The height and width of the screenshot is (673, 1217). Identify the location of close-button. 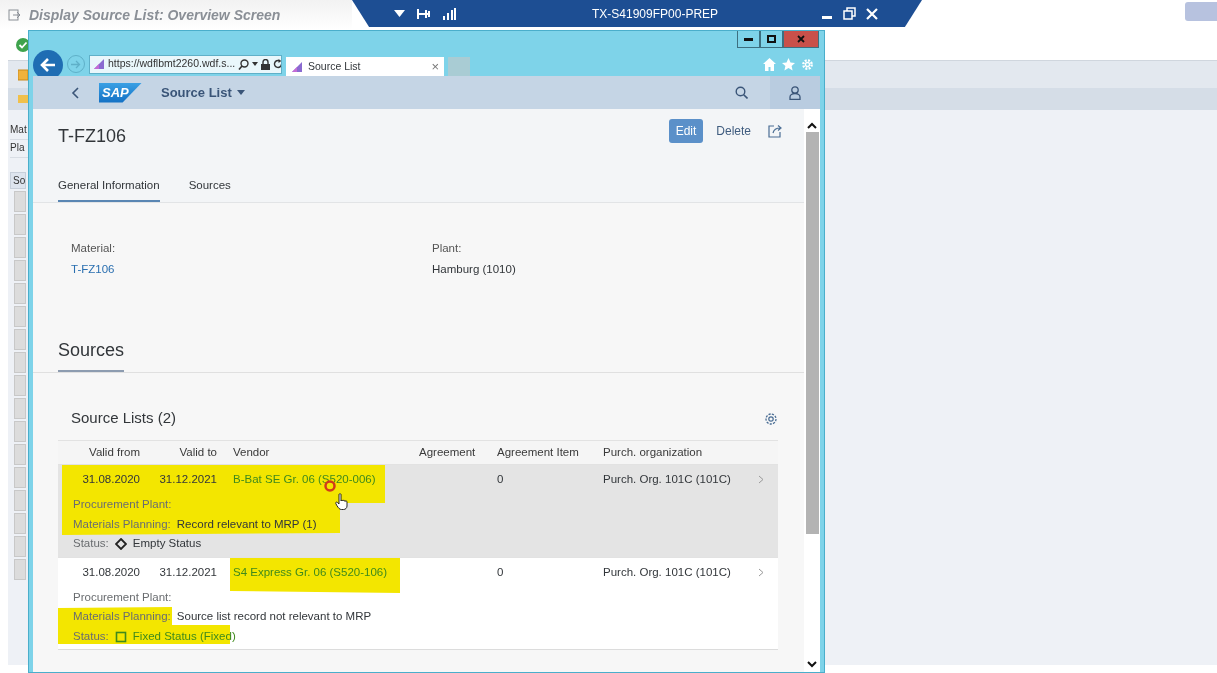
(801, 39).